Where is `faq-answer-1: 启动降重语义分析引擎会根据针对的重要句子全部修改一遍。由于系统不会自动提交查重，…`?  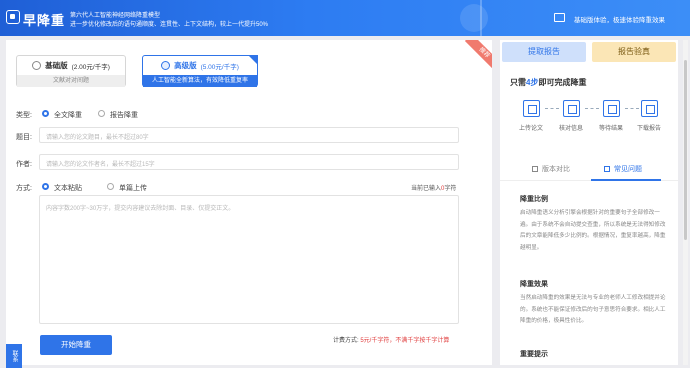
faq-answer-1: 启动降重语义分析引擎会根据针对的重要句子全部修改一遍。由于系统不会自动提交查重，… is located at coordinates (593, 230).